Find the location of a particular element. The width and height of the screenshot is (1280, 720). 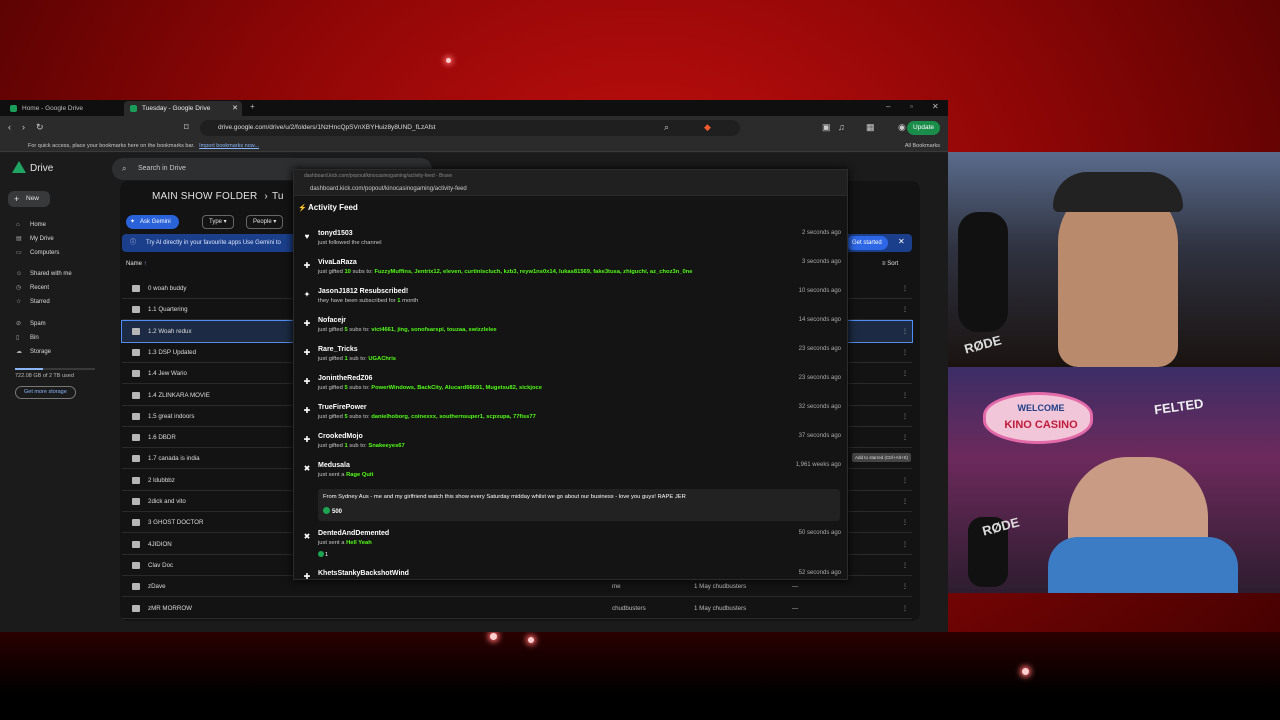

sidebar-item-shared: ☺ Shared with me is located at coordinates (40, 274).